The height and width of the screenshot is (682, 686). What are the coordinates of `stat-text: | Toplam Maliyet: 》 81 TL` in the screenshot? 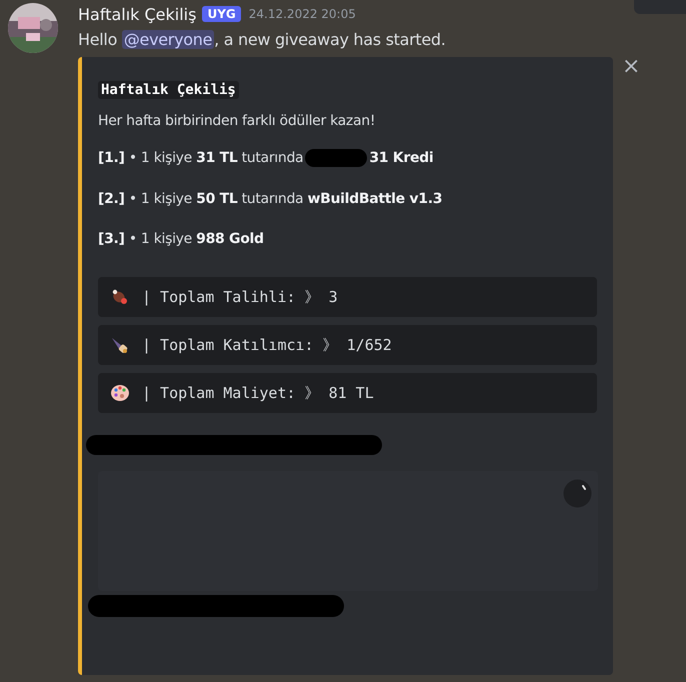 It's located at (258, 393).